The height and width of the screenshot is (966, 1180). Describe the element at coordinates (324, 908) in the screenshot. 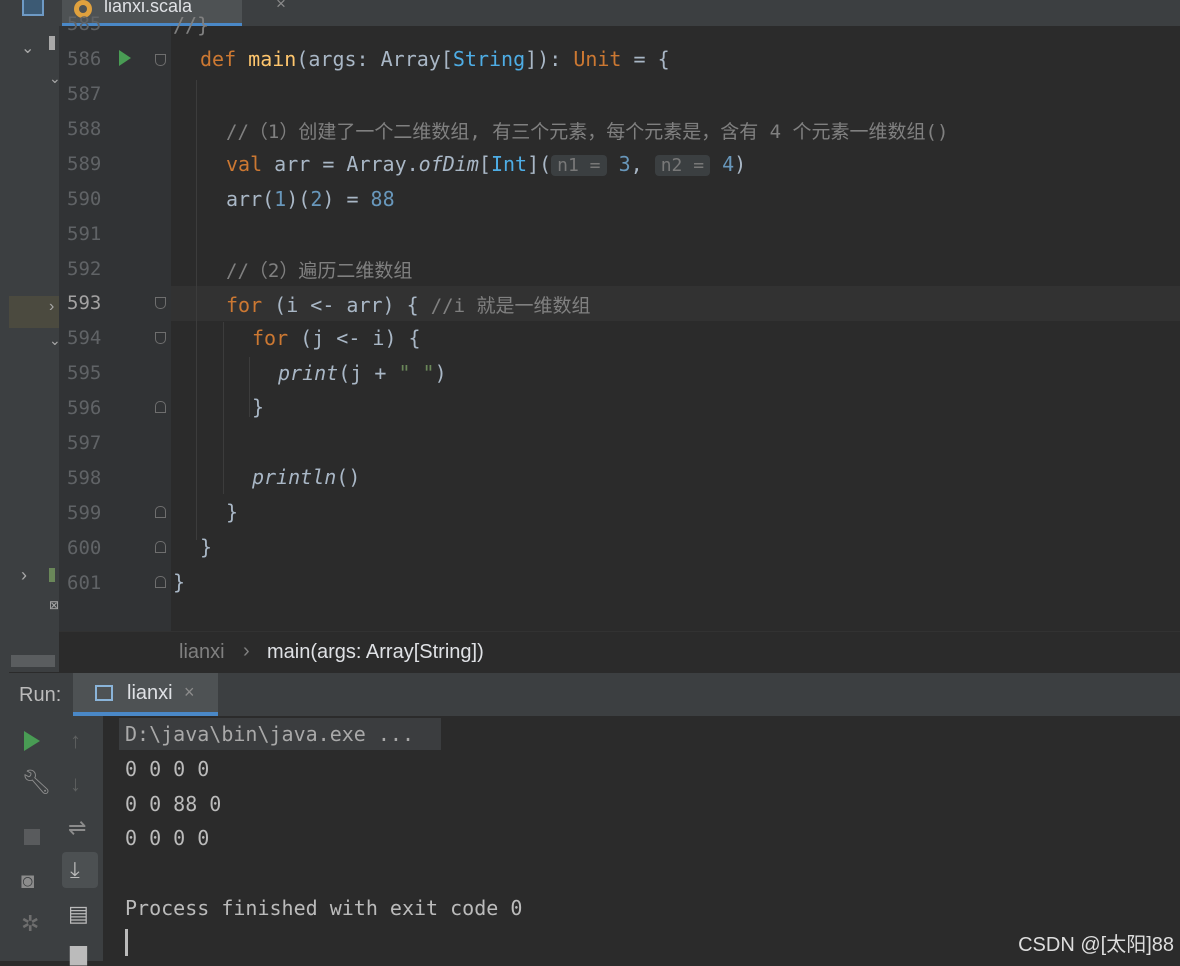

I see `console-exit-message: Process finished with exit code 0` at that location.